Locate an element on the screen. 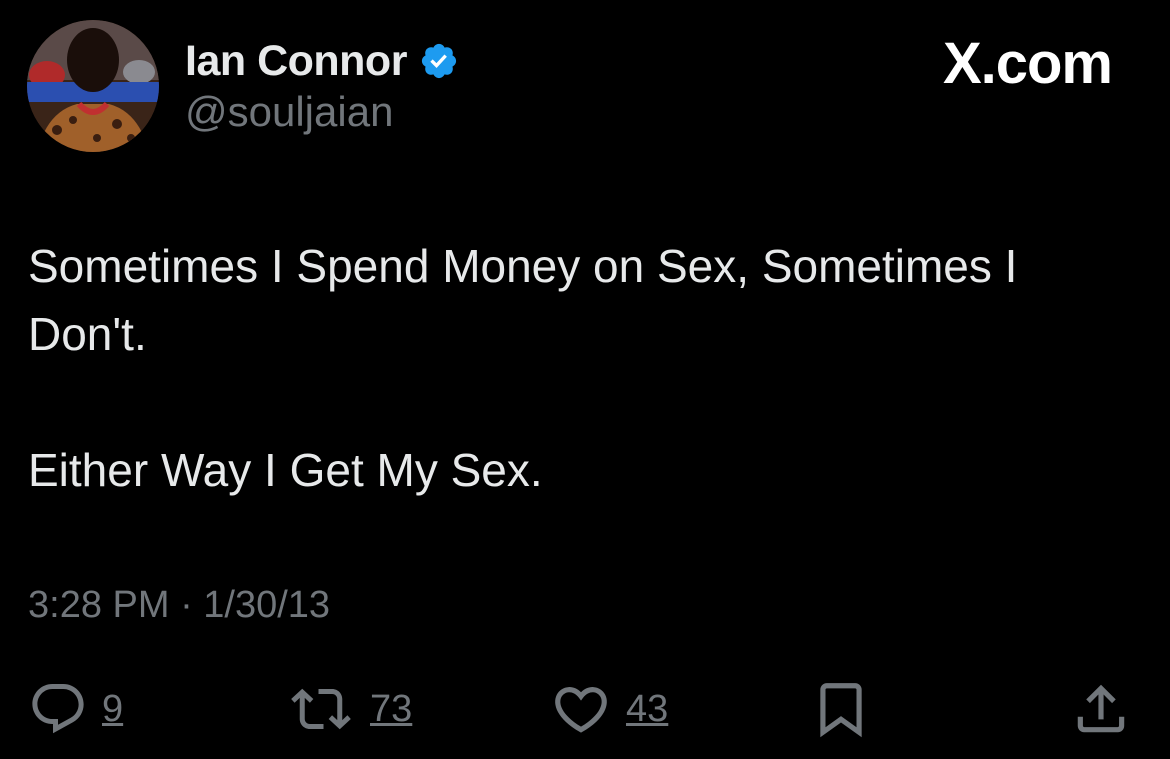 The height and width of the screenshot is (759, 1170). share-button is located at coordinates (1101, 709).